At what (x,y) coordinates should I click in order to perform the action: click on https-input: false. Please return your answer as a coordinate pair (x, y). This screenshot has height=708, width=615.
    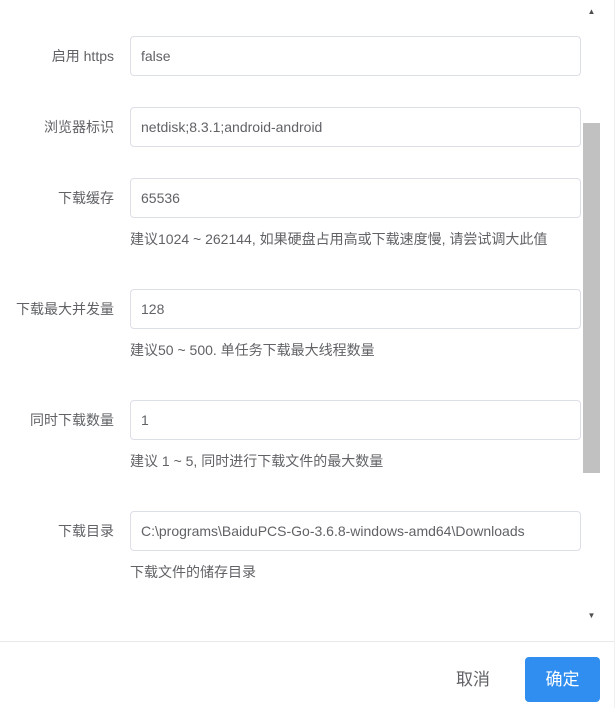
    Looking at the image, I should click on (355, 56).